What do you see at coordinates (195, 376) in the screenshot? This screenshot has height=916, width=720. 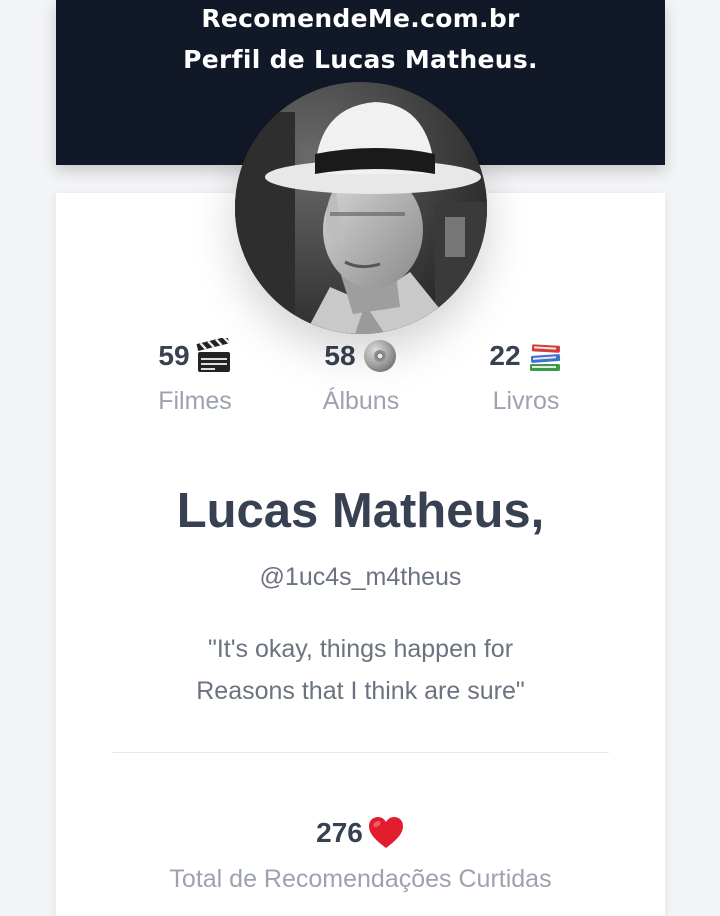 I see `stat-films: 59 Filmes` at bounding box center [195, 376].